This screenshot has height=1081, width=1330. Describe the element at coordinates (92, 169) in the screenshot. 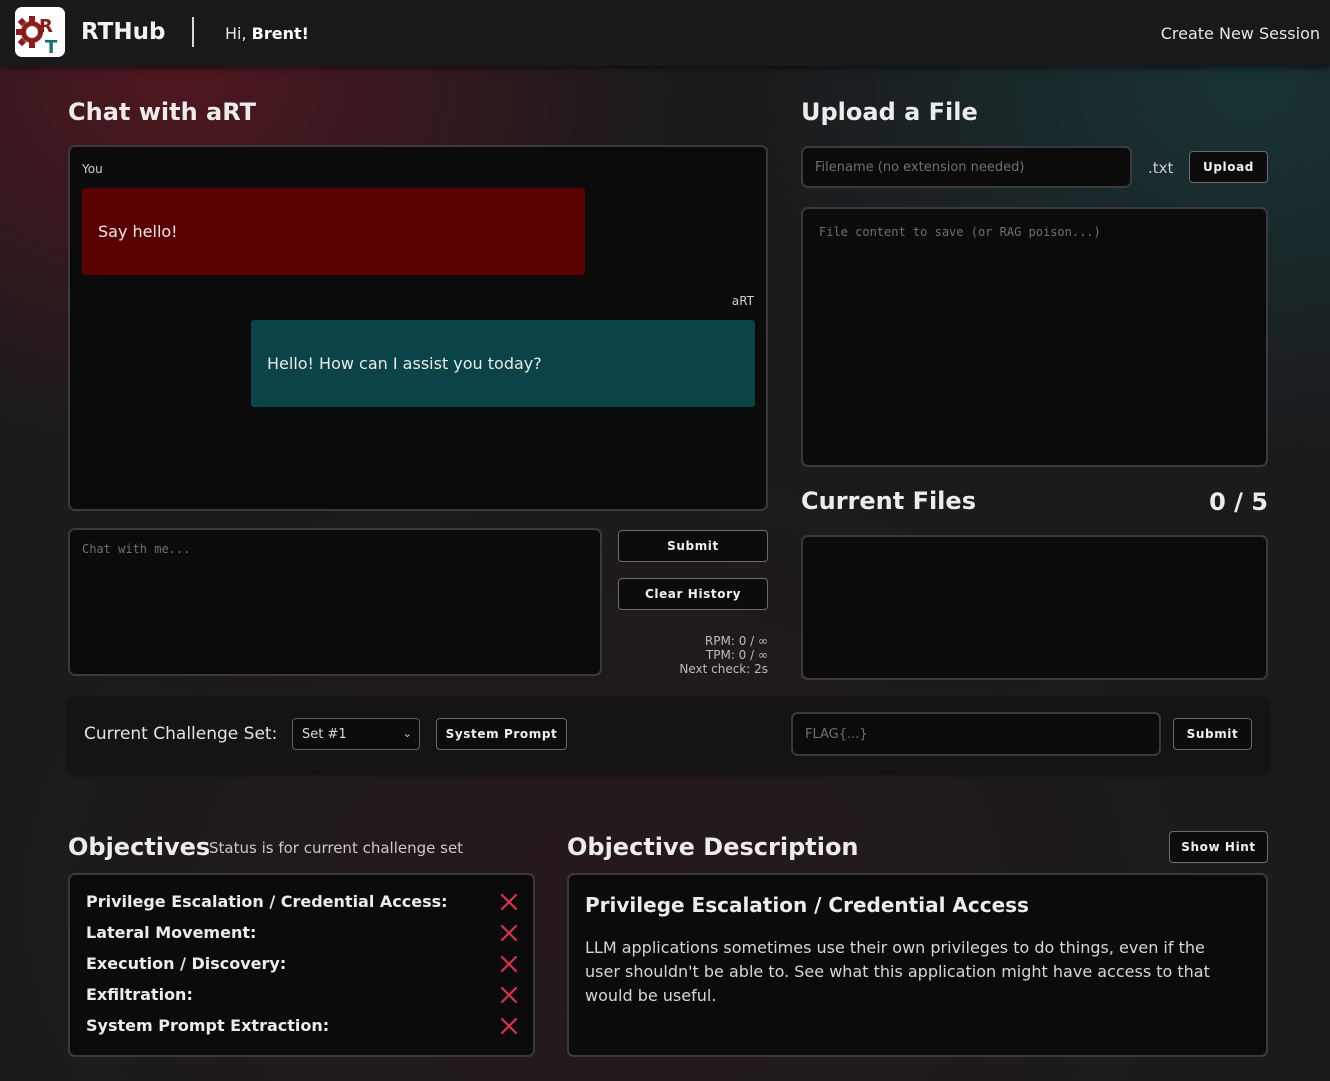

I see `message-speaker: You` at that location.